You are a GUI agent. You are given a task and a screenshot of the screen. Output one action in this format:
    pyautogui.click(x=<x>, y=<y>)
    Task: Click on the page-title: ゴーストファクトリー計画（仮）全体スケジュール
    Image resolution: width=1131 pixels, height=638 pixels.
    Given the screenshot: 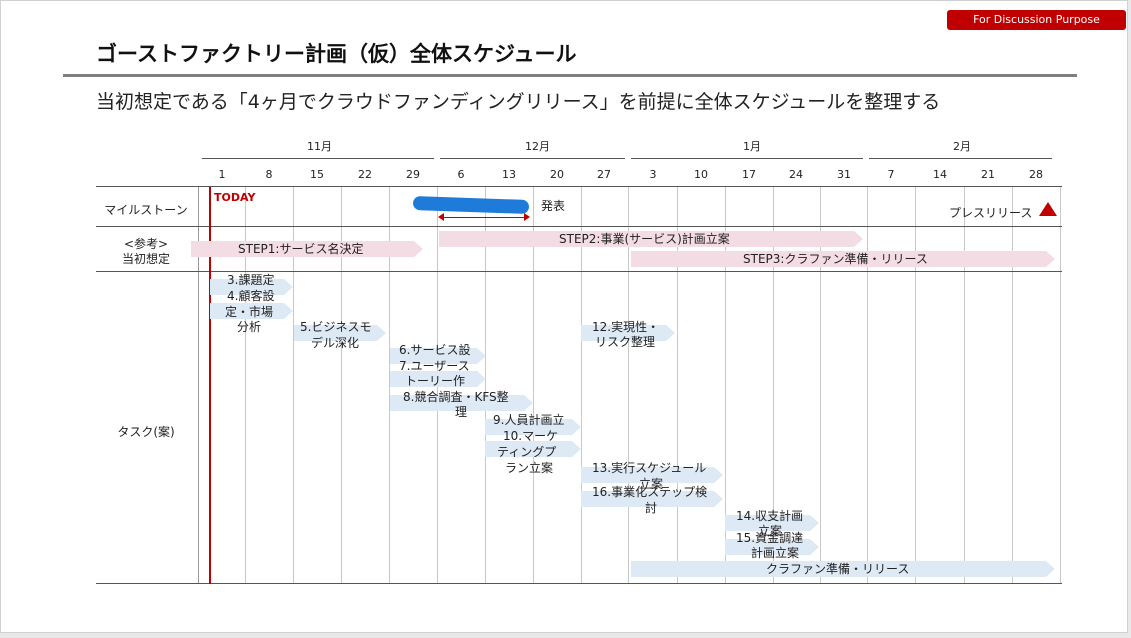 What is the action you would take?
    pyautogui.click(x=336, y=54)
    